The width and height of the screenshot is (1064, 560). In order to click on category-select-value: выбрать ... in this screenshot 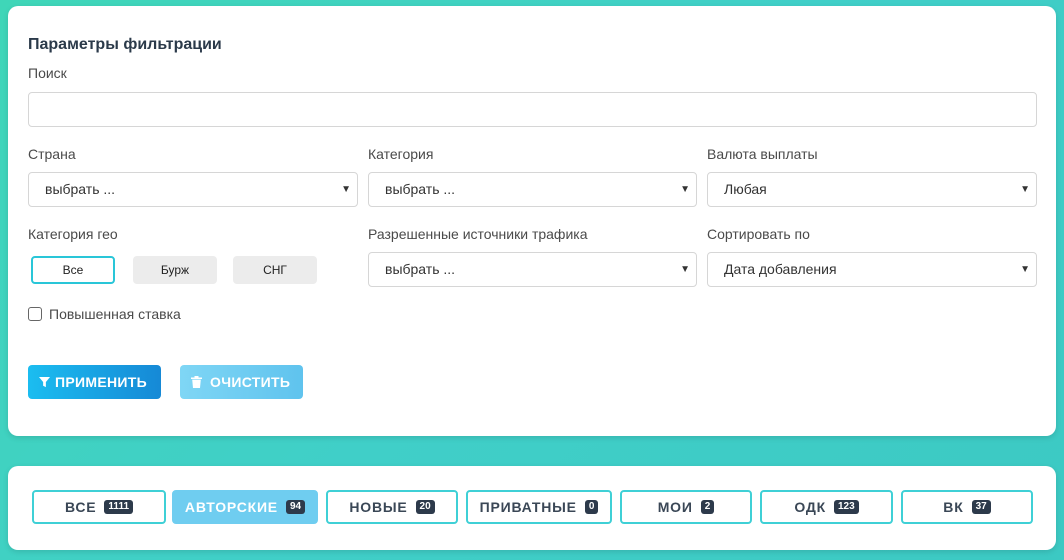, I will do `click(420, 189)`.